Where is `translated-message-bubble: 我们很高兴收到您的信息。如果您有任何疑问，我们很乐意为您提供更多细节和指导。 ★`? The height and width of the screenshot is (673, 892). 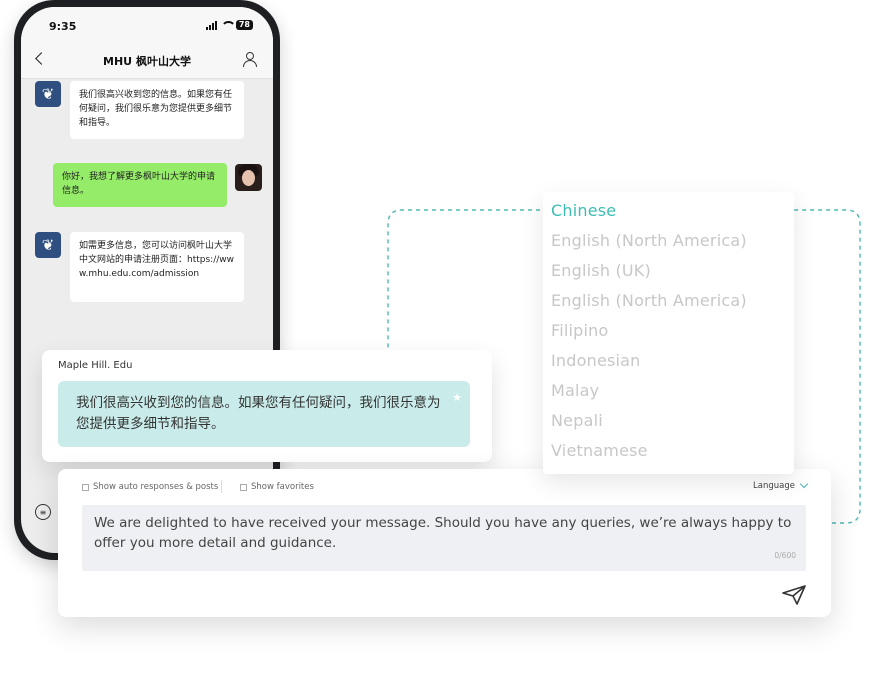
translated-message-bubble: 我们很高兴收到您的信息。如果您有任何疑问，我们很乐意为您提供更多细节和指导。 ★ is located at coordinates (264, 414).